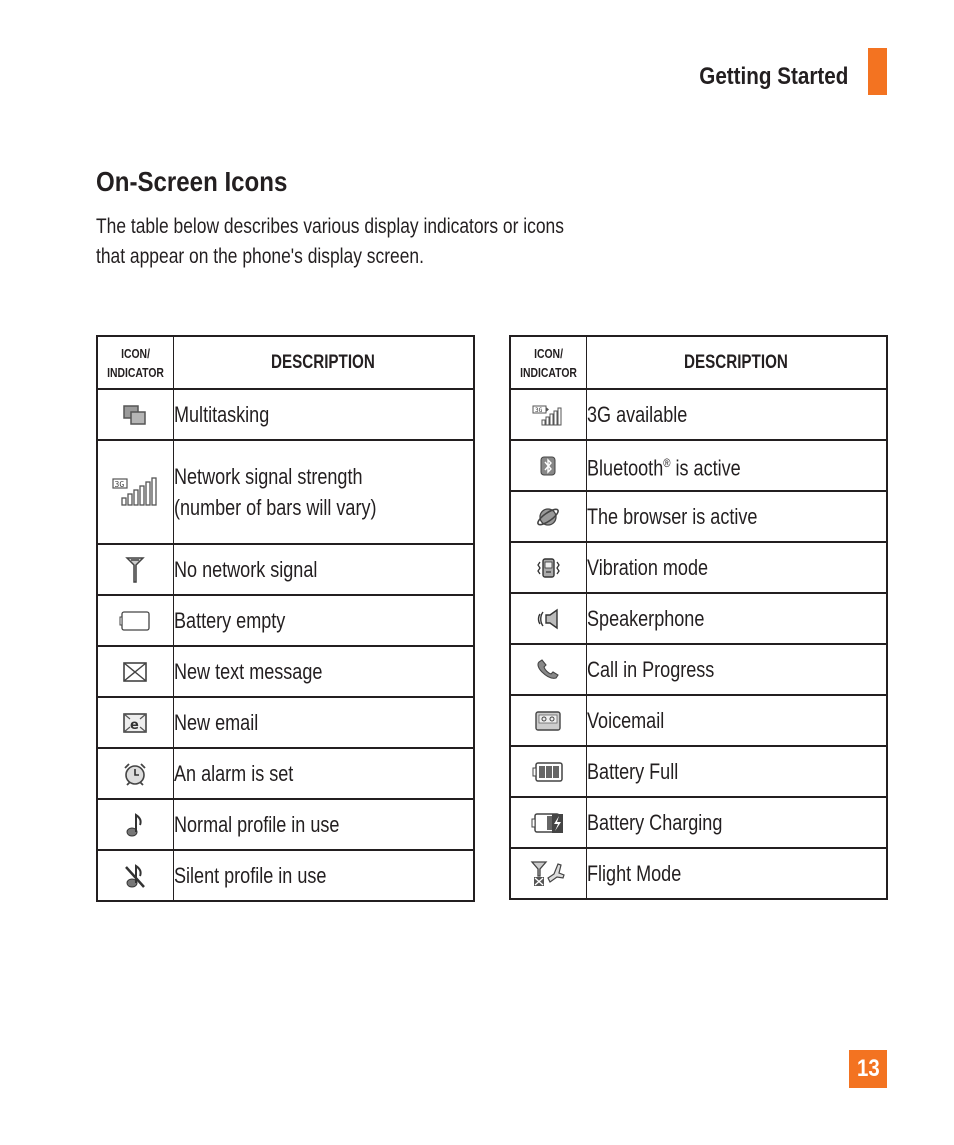 This screenshot has width=954, height=1145. I want to click on row-description: Battery Full, so click(632, 771).